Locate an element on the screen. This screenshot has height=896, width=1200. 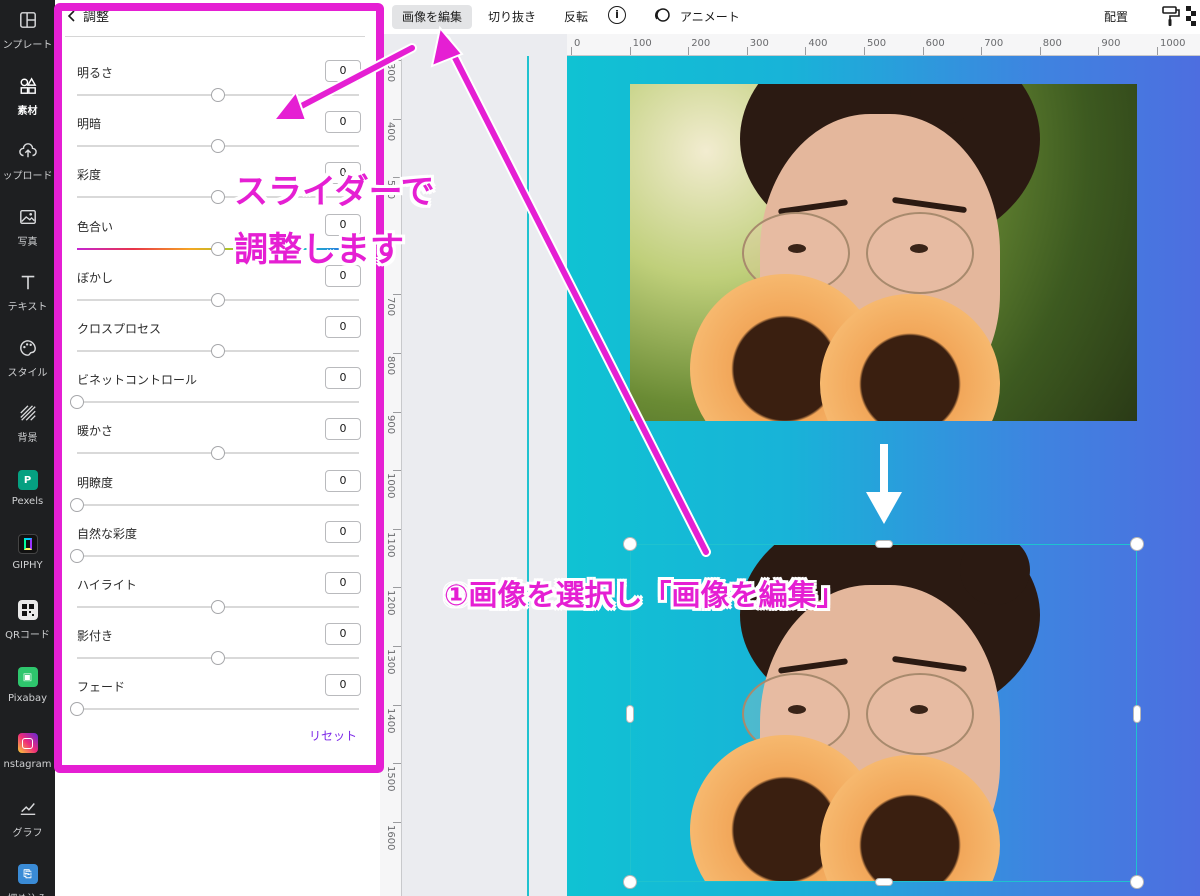
rail-item-text: テキスト is located at coordinates (27, 296).